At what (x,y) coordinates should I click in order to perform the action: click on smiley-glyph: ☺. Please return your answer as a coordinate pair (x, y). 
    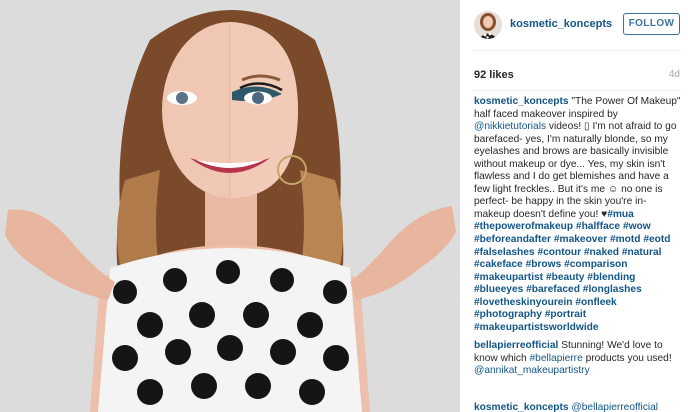
    Looking at the image, I should click on (613, 189).